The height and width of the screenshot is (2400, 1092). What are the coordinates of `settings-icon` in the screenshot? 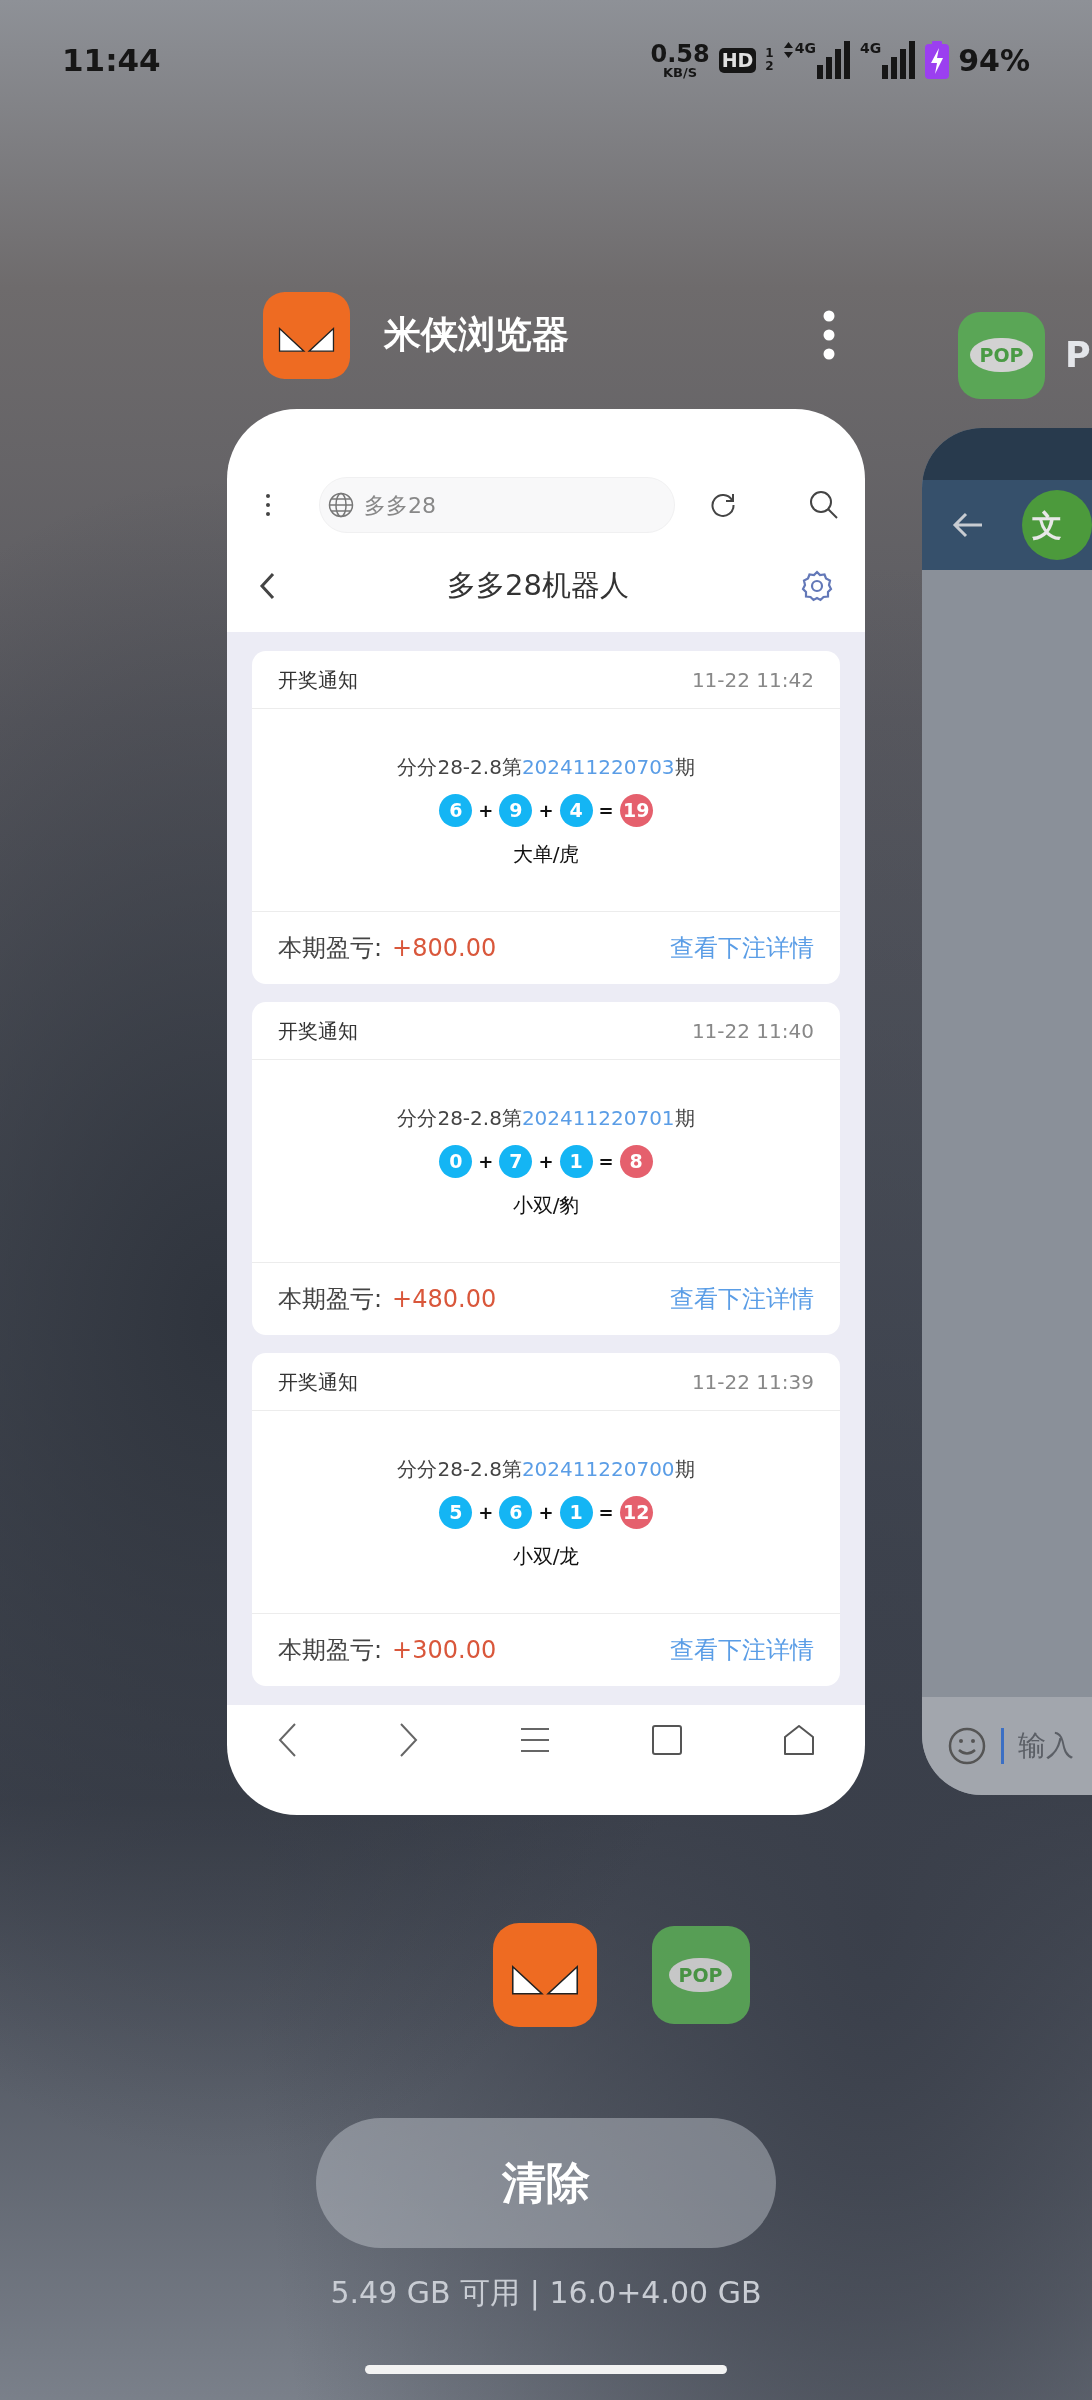 It's located at (817, 586).